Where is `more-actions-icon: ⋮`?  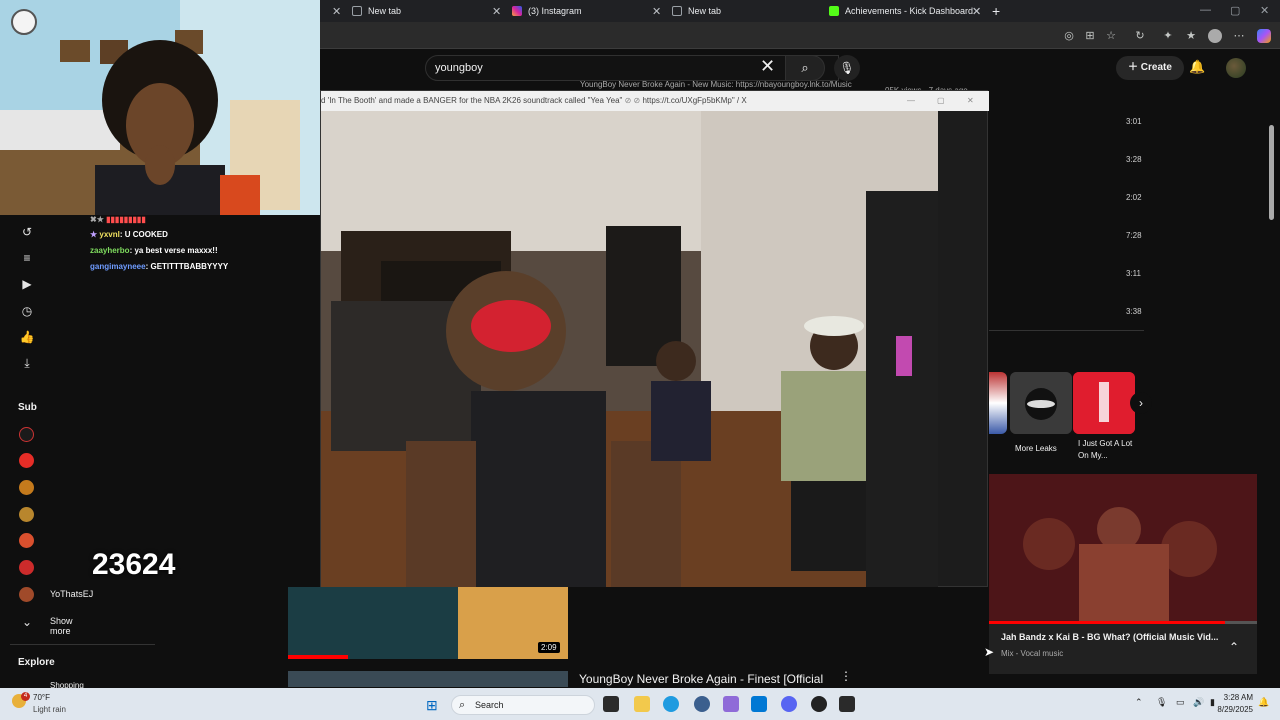 more-actions-icon: ⋮ is located at coordinates (846, 676).